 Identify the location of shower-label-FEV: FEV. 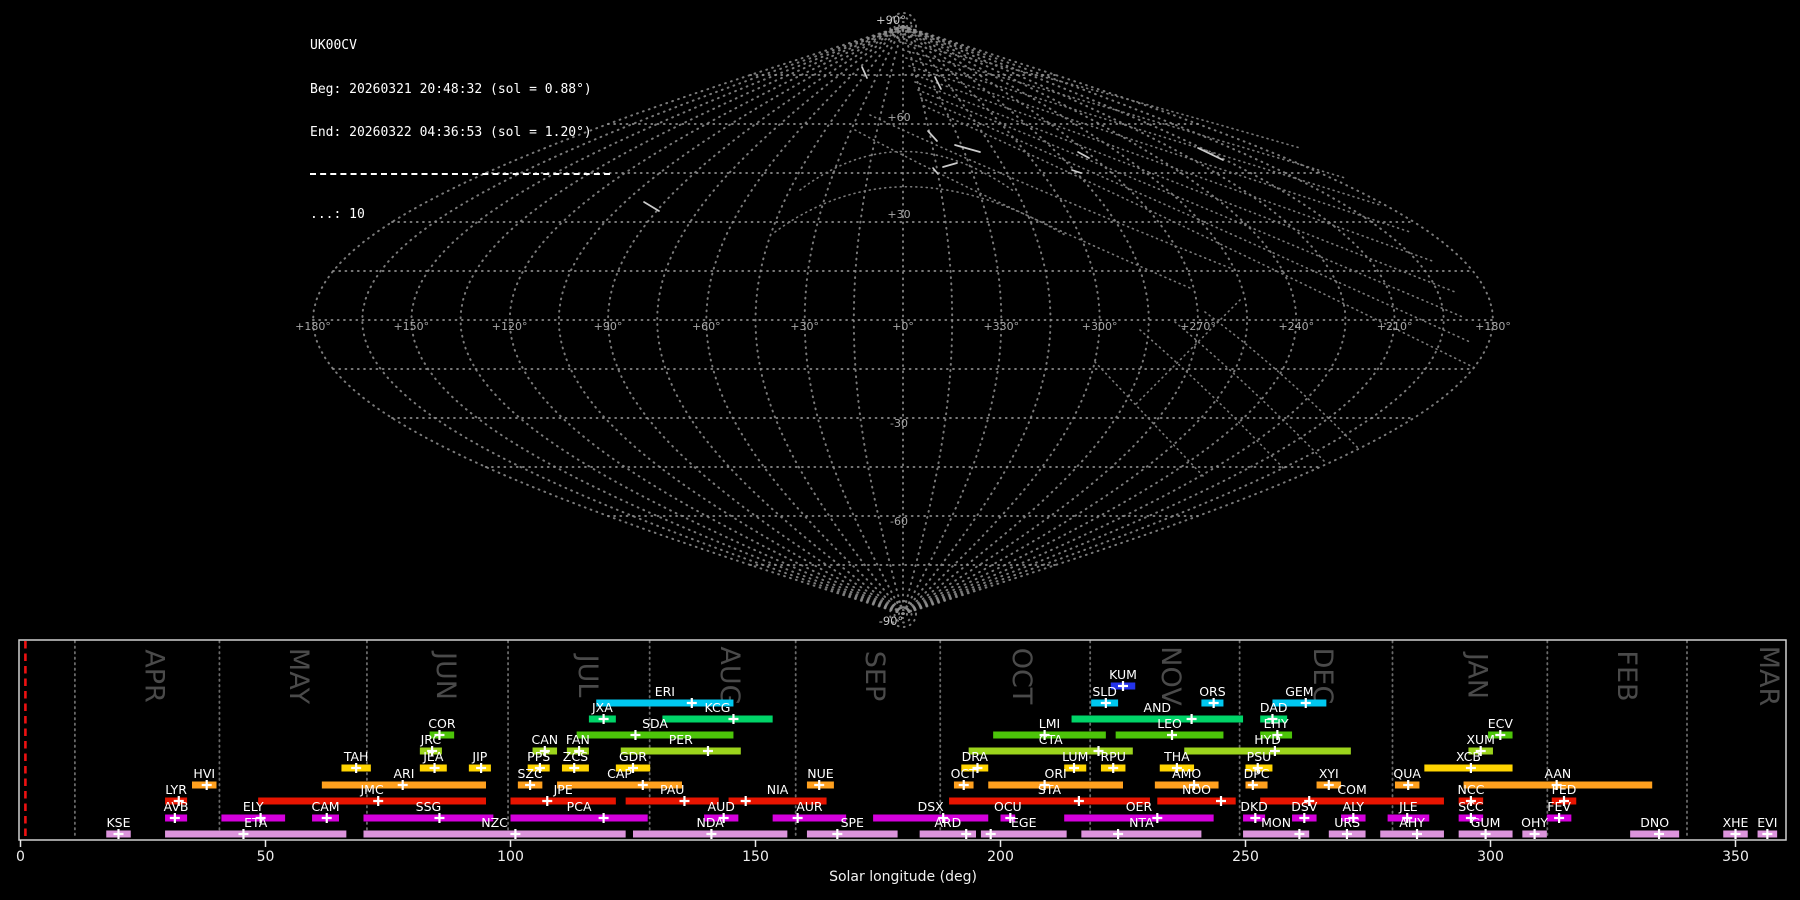
(1559, 806).